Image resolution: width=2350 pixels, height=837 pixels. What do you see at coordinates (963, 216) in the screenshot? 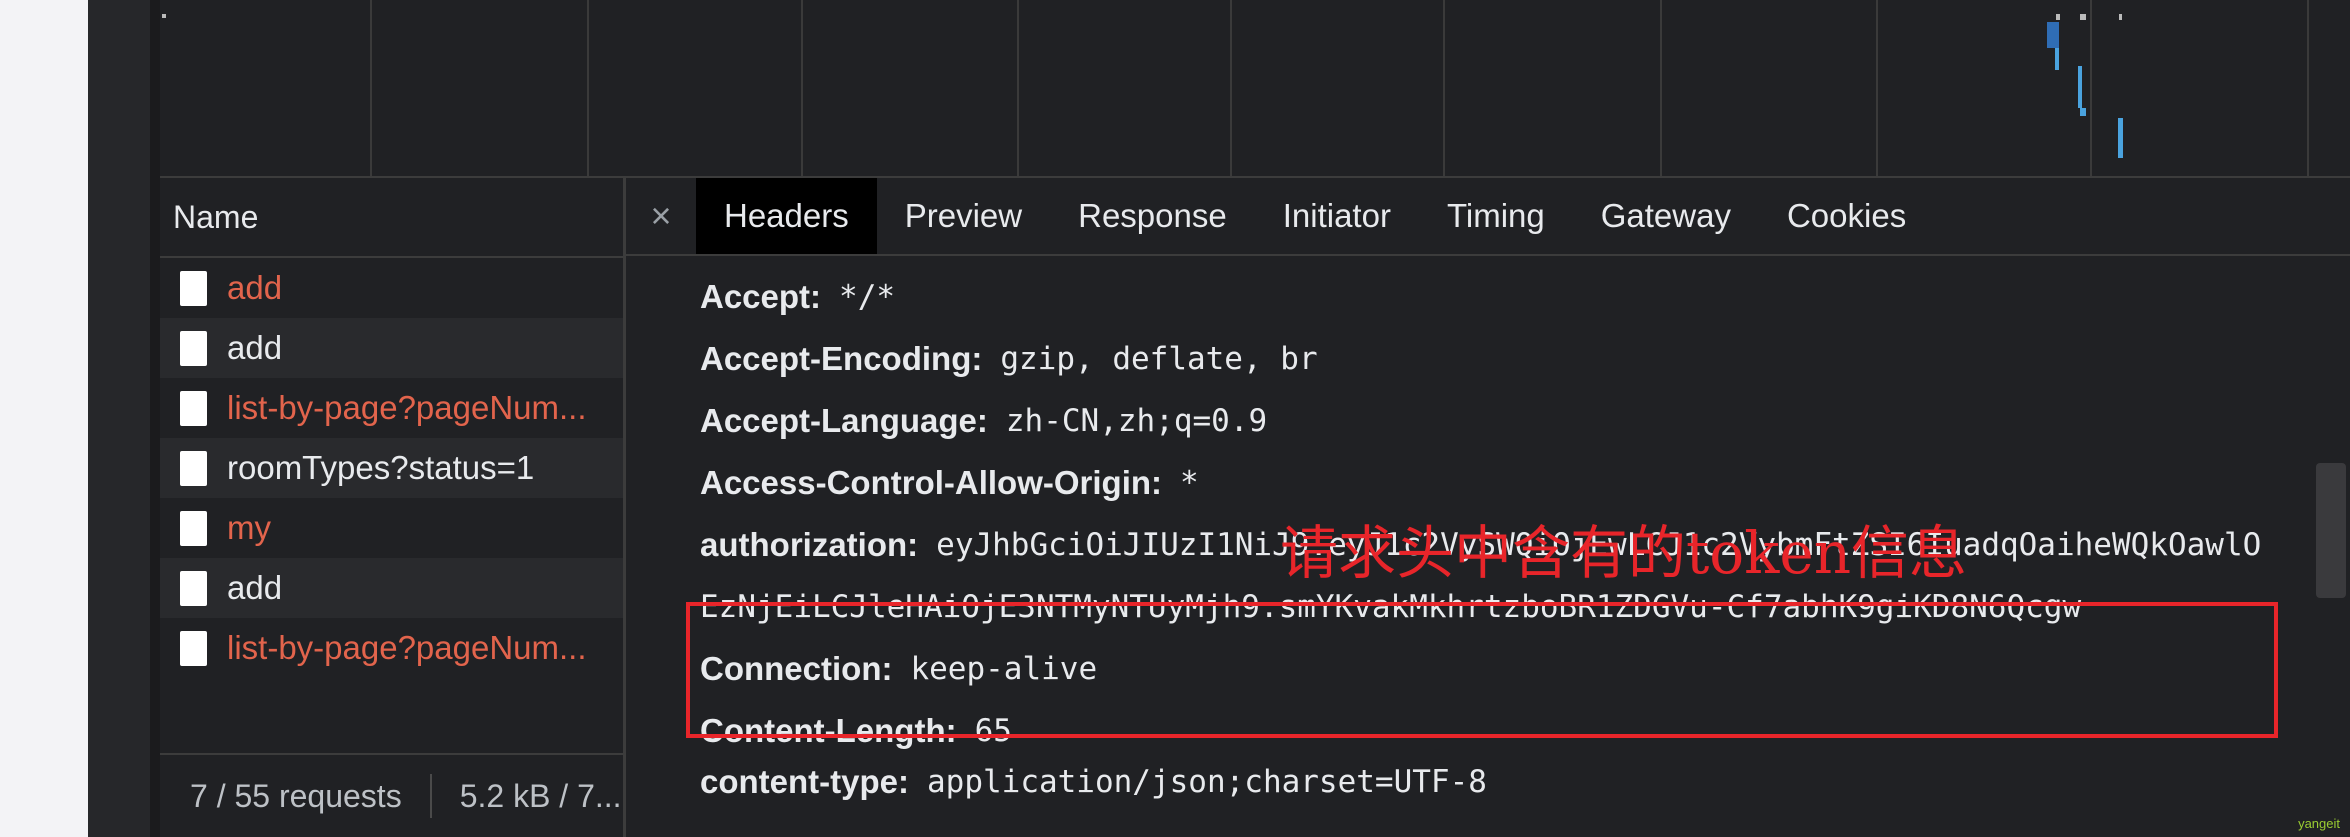
I see `tab-preview: Preview` at bounding box center [963, 216].